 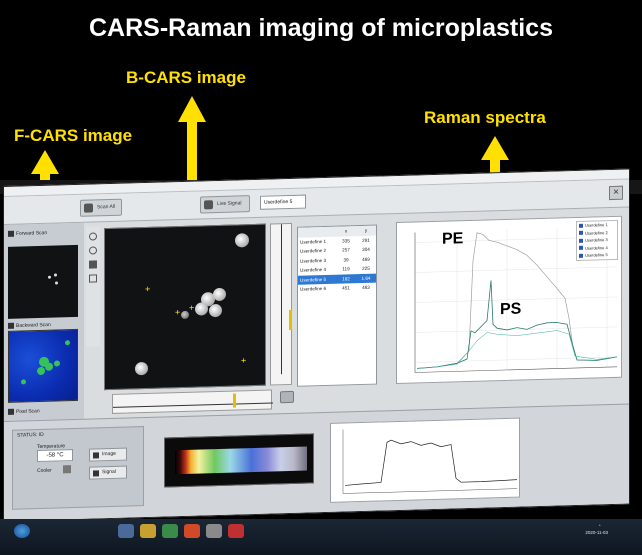 I want to click on backward-scan-header: Backward Scan, so click(x=29, y=326).